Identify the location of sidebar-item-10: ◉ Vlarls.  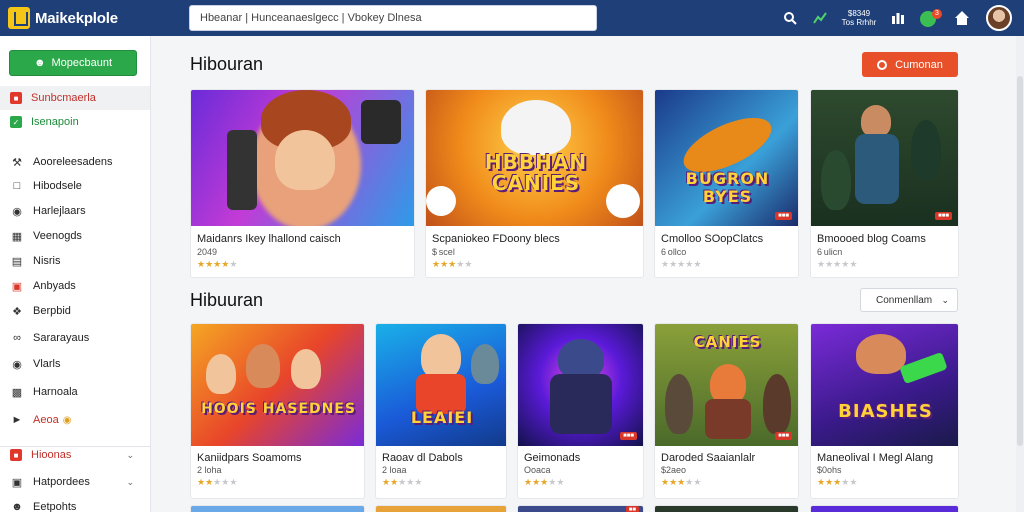
(75, 364).